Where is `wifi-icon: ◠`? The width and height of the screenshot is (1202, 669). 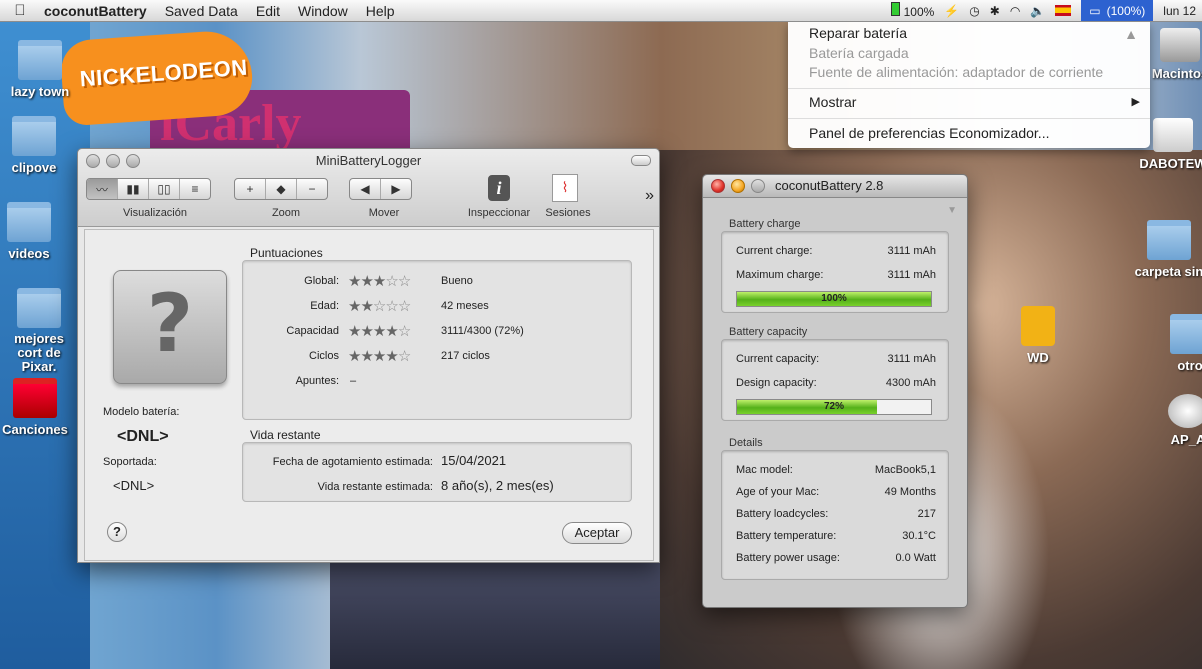
wifi-icon: ◠ is located at coordinates (1015, 11).